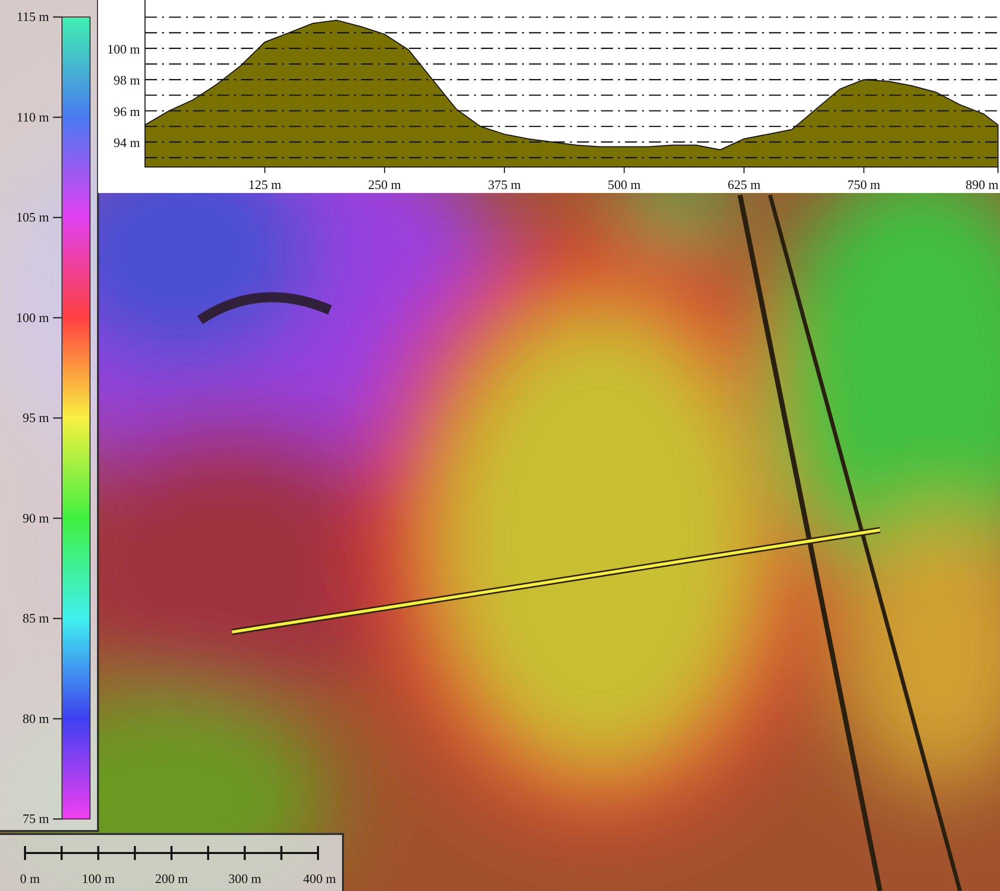  What do you see at coordinates (265, 184) in the screenshot?
I see `axis-label: 125 m` at bounding box center [265, 184].